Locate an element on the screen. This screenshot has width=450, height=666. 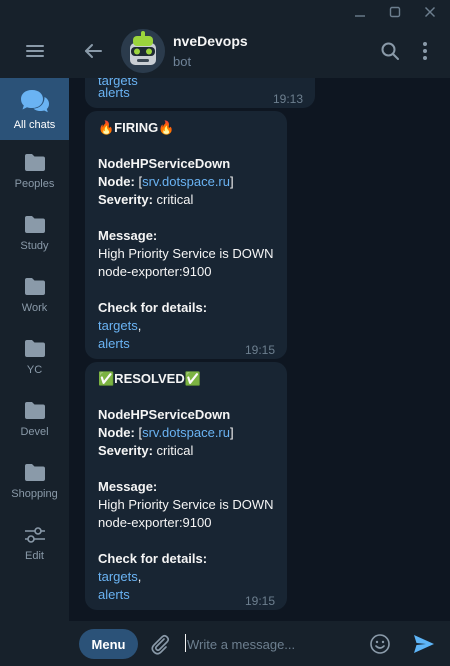
search-button is located at coordinates (390, 51).